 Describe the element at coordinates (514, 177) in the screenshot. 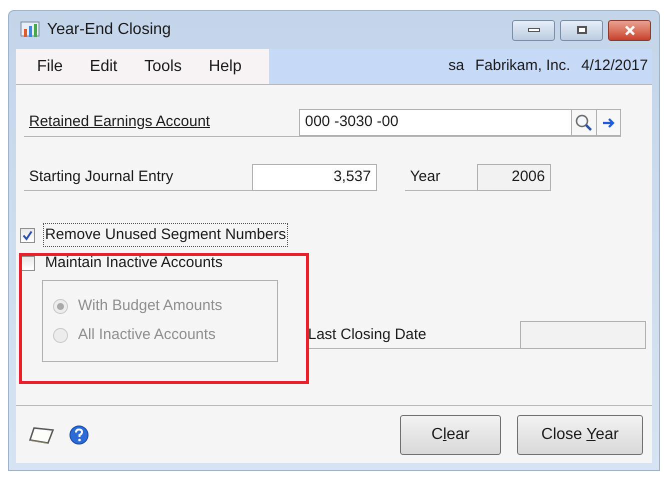

I see `year-field: 2006` at that location.